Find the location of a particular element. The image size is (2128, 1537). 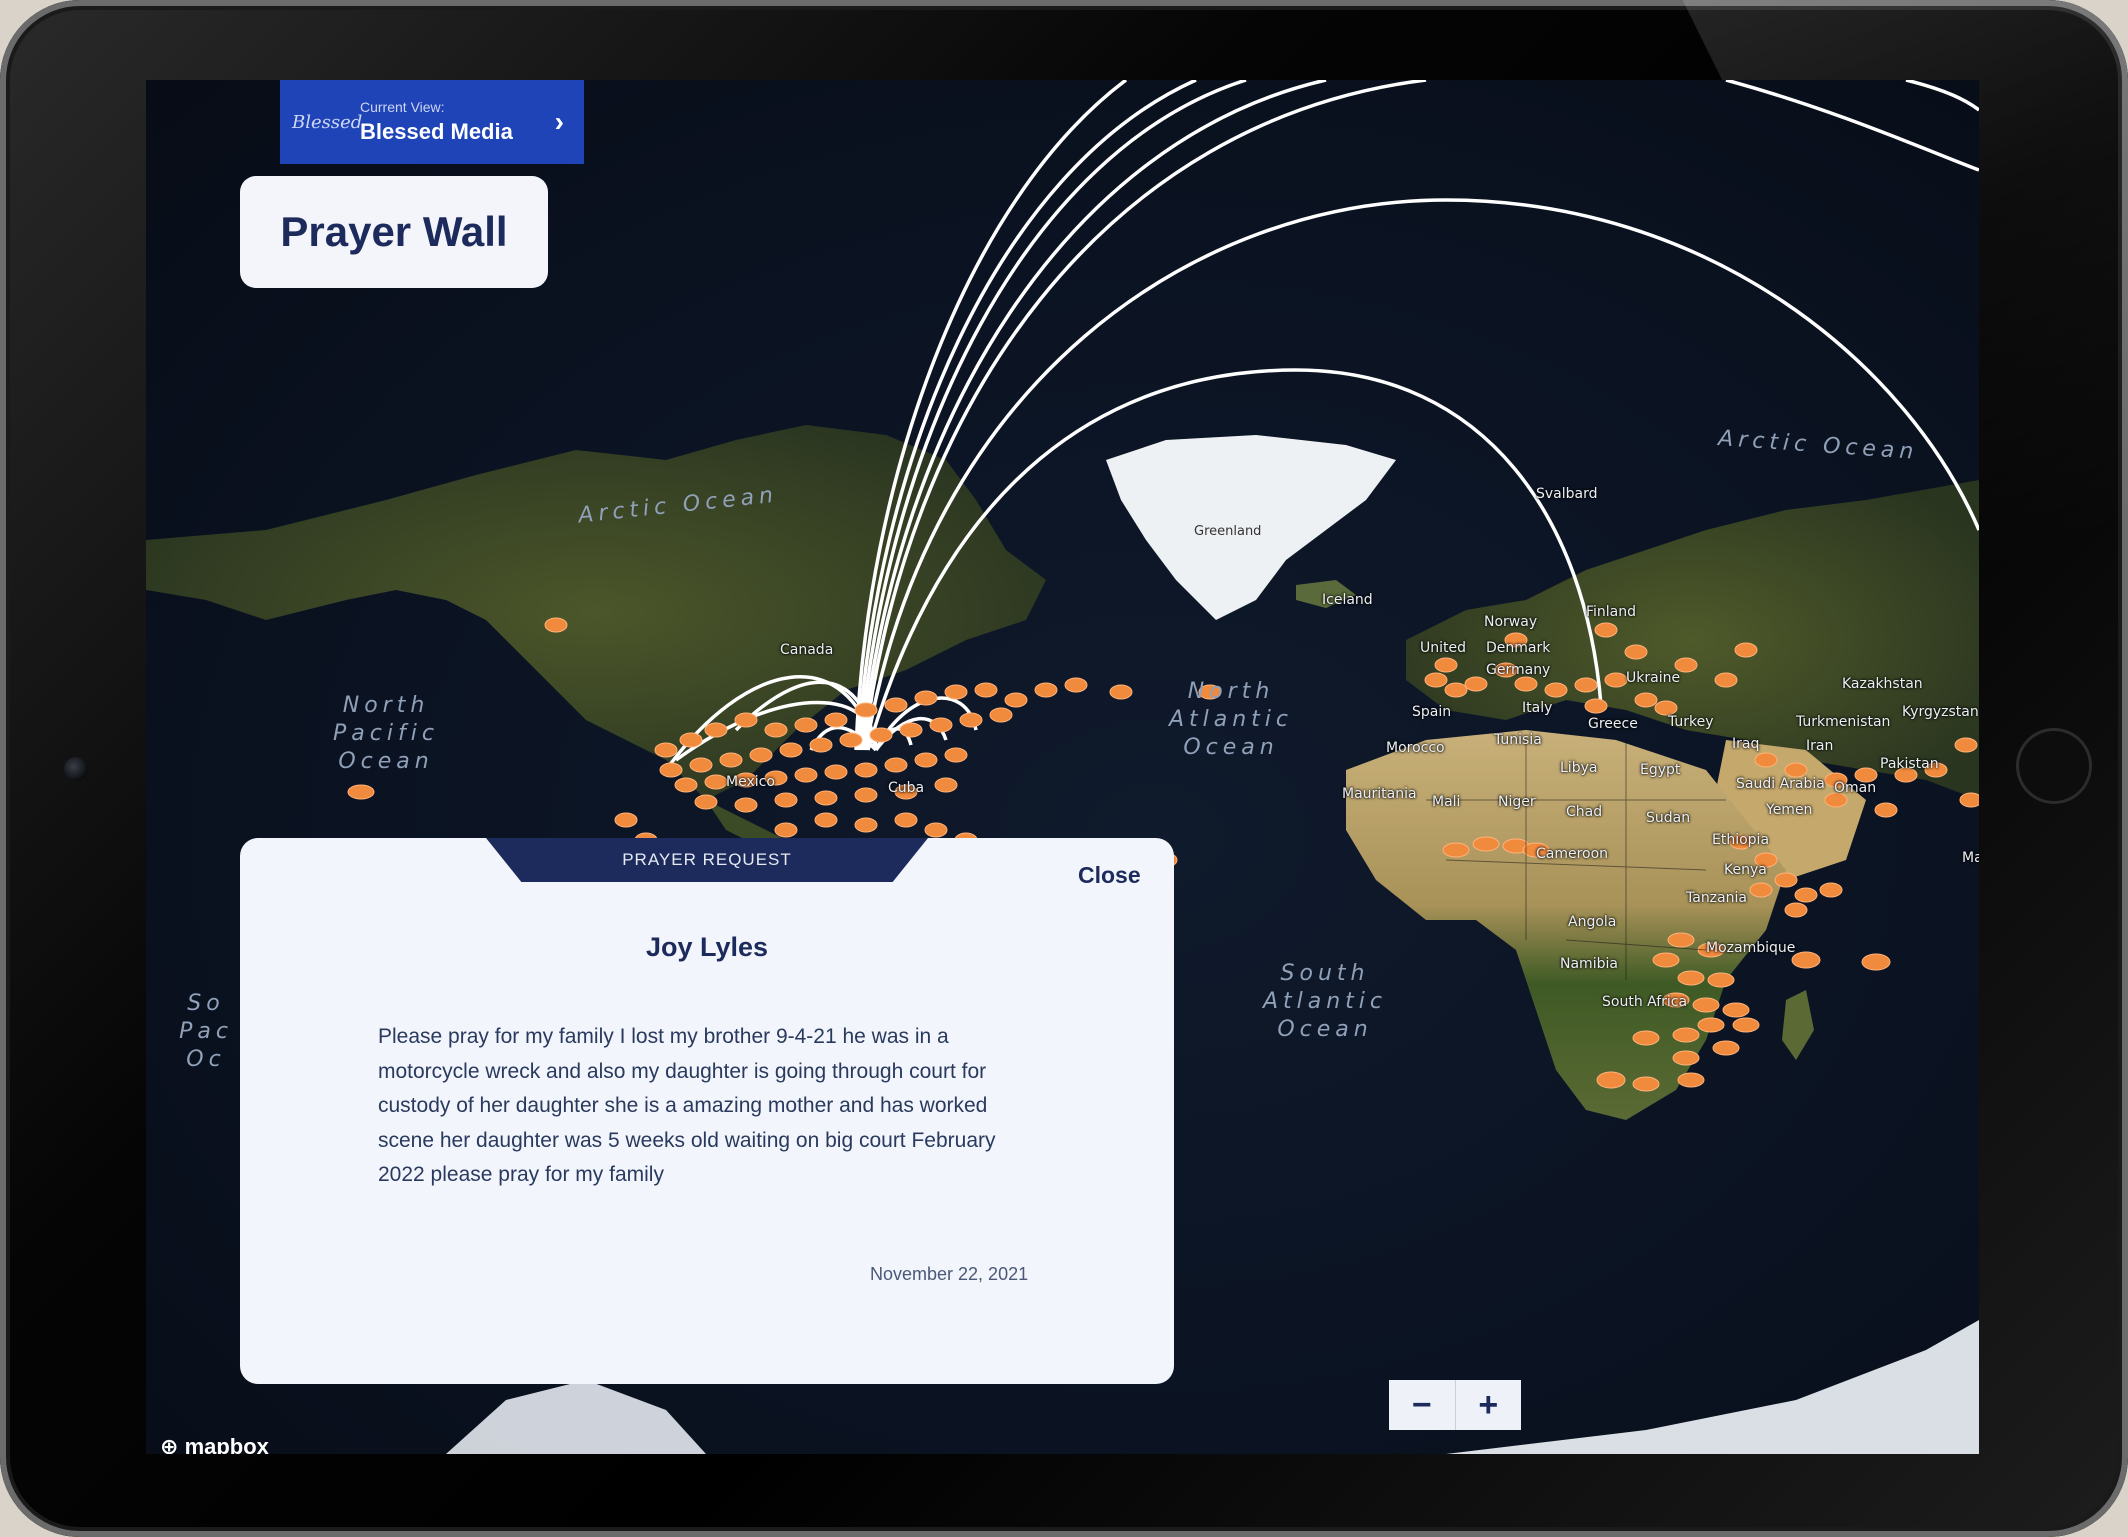

place-label-ma: Ma is located at coordinates (1970, 858).